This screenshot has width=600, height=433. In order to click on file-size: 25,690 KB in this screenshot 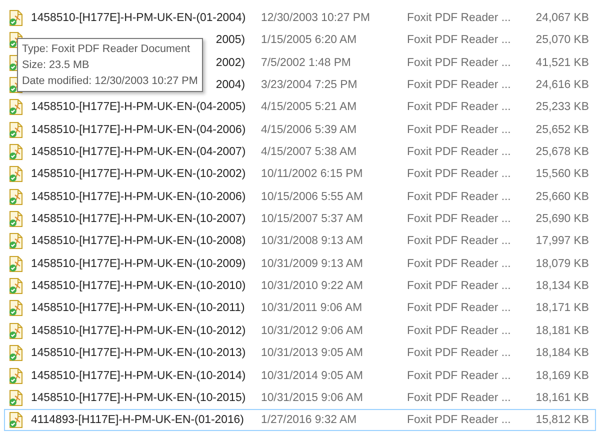, I will do `click(561, 219)`.